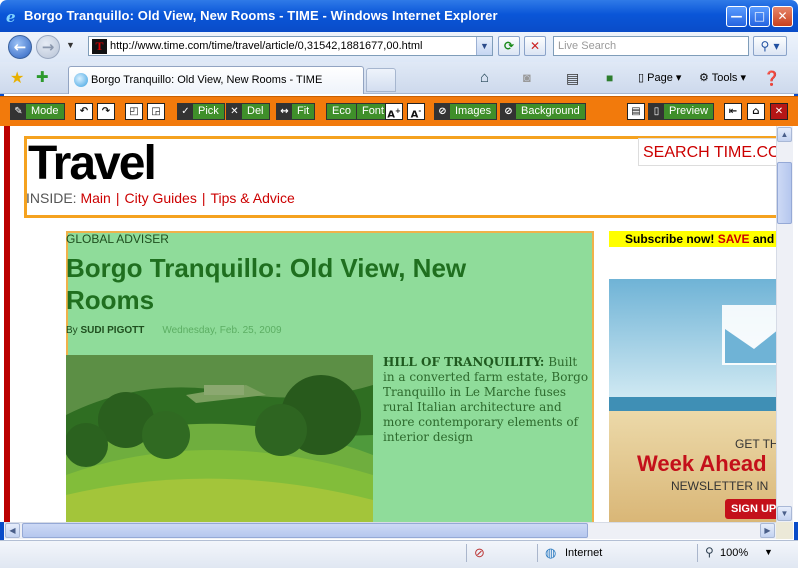 The height and width of the screenshot is (568, 798). I want to click on eco-font-button: Eco Font, so click(358, 111).